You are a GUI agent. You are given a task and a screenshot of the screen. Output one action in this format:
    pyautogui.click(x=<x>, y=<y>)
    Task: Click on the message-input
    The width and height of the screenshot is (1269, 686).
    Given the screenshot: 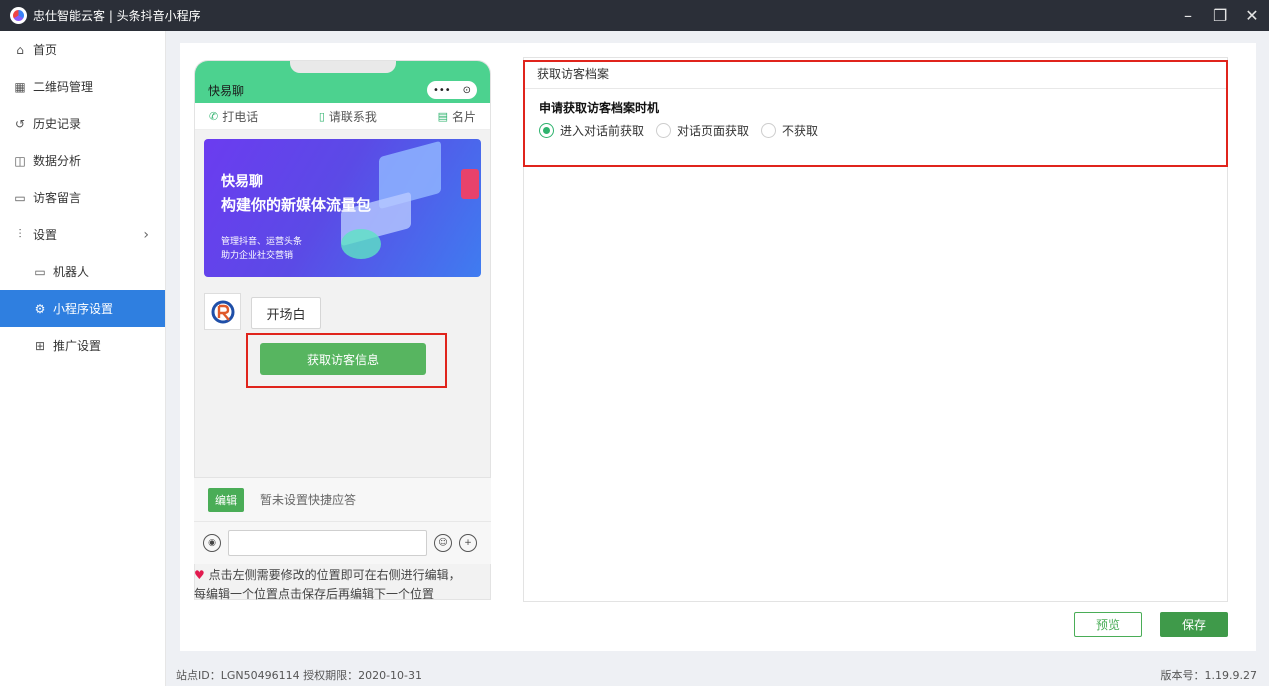 What is the action you would take?
    pyautogui.click(x=327, y=543)
    